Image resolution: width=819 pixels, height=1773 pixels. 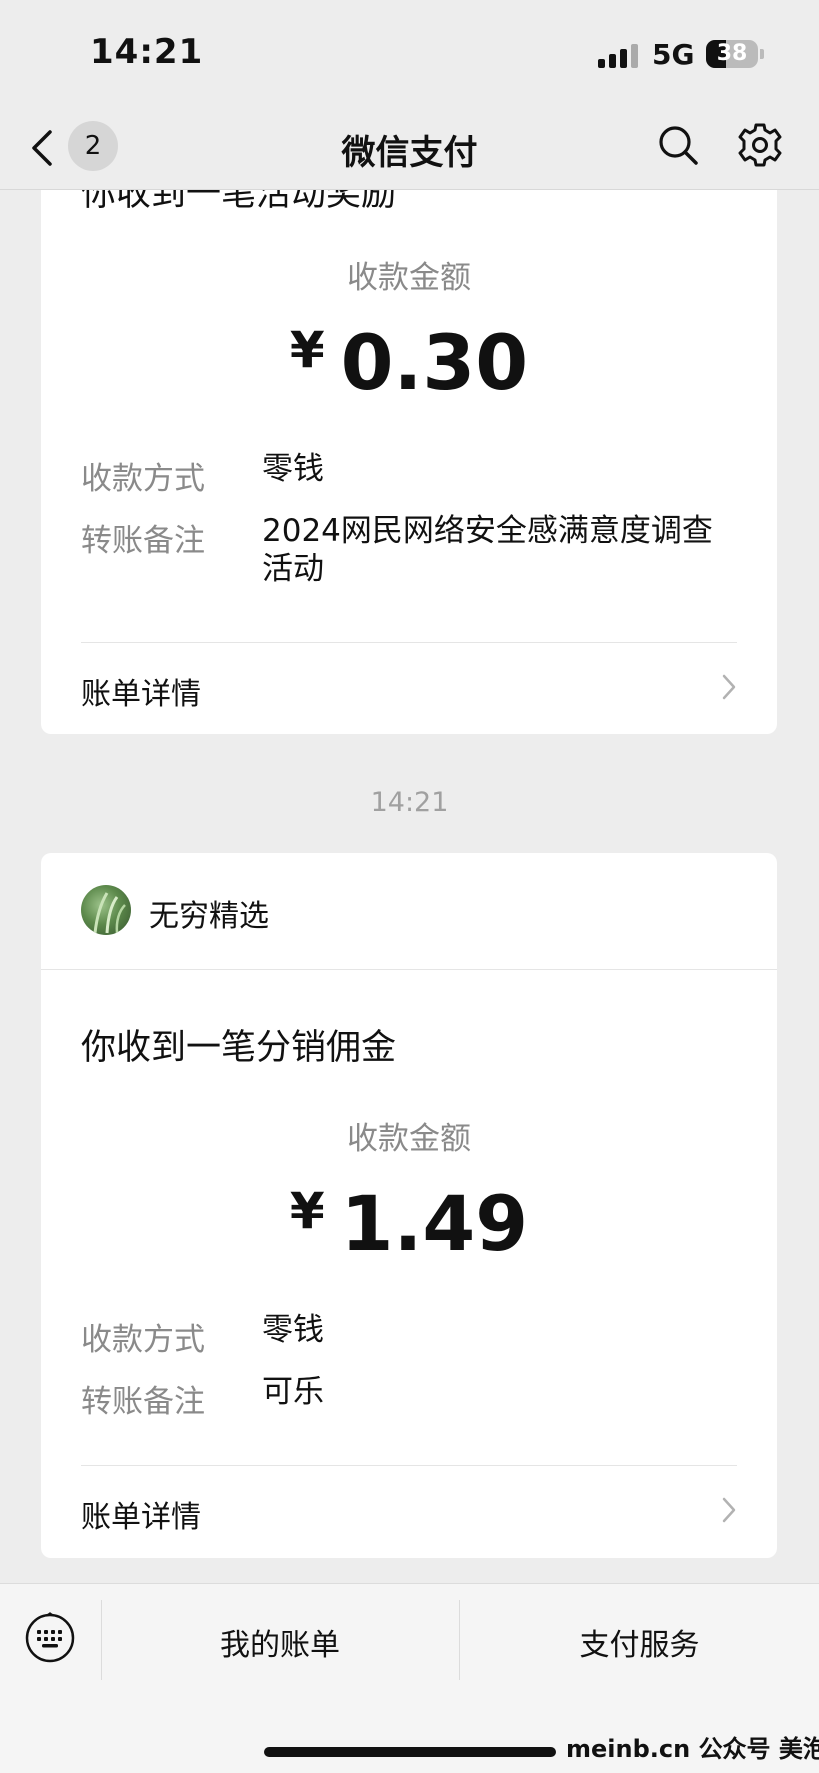 I want to click on chevron-left-icon, so click(x=42, y=148).